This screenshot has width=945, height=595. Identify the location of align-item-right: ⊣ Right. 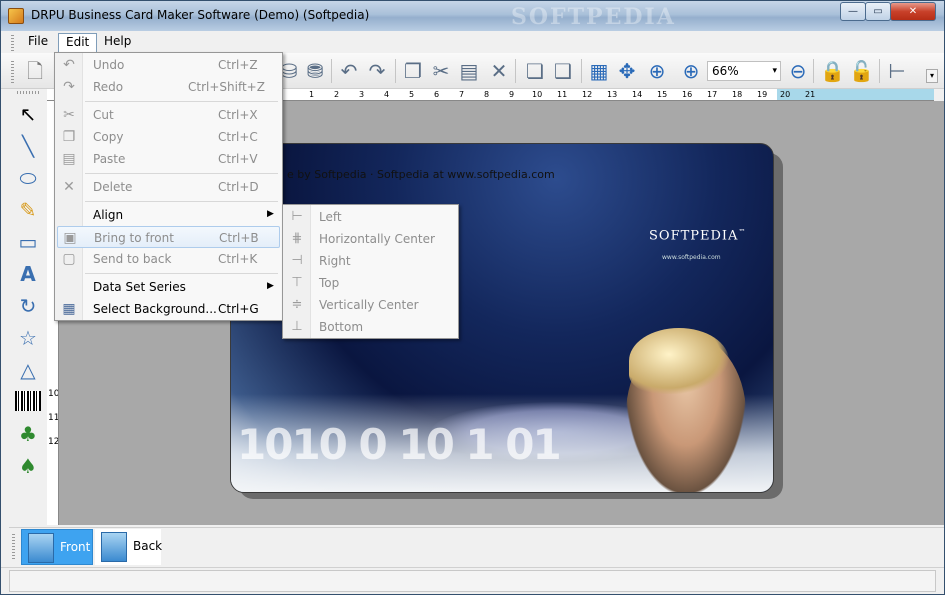
(370, 261).